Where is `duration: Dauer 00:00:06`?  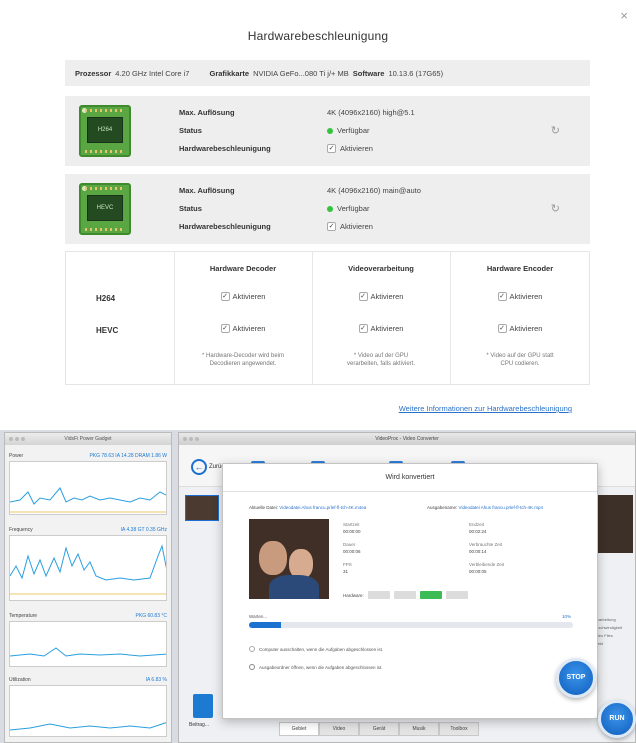 duration: Dauer 00:00:06 is located at coordinates (352, 548).